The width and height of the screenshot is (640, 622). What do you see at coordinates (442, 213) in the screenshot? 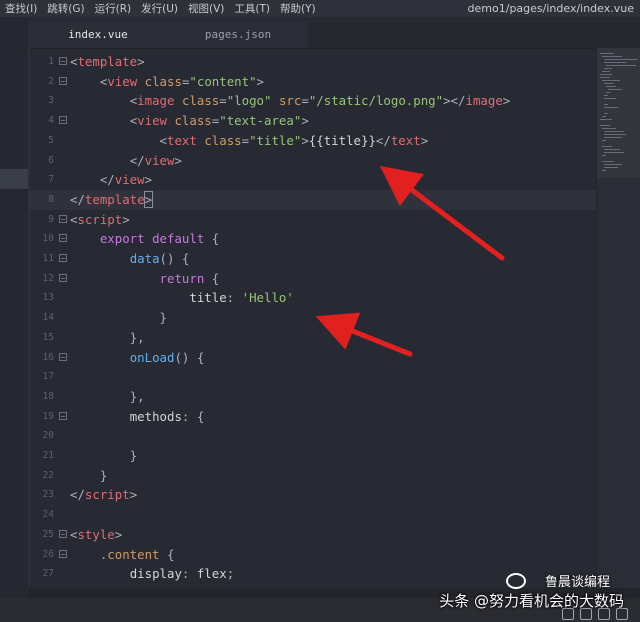
I see `arrow-to-template` at bounding box center [442, 213].